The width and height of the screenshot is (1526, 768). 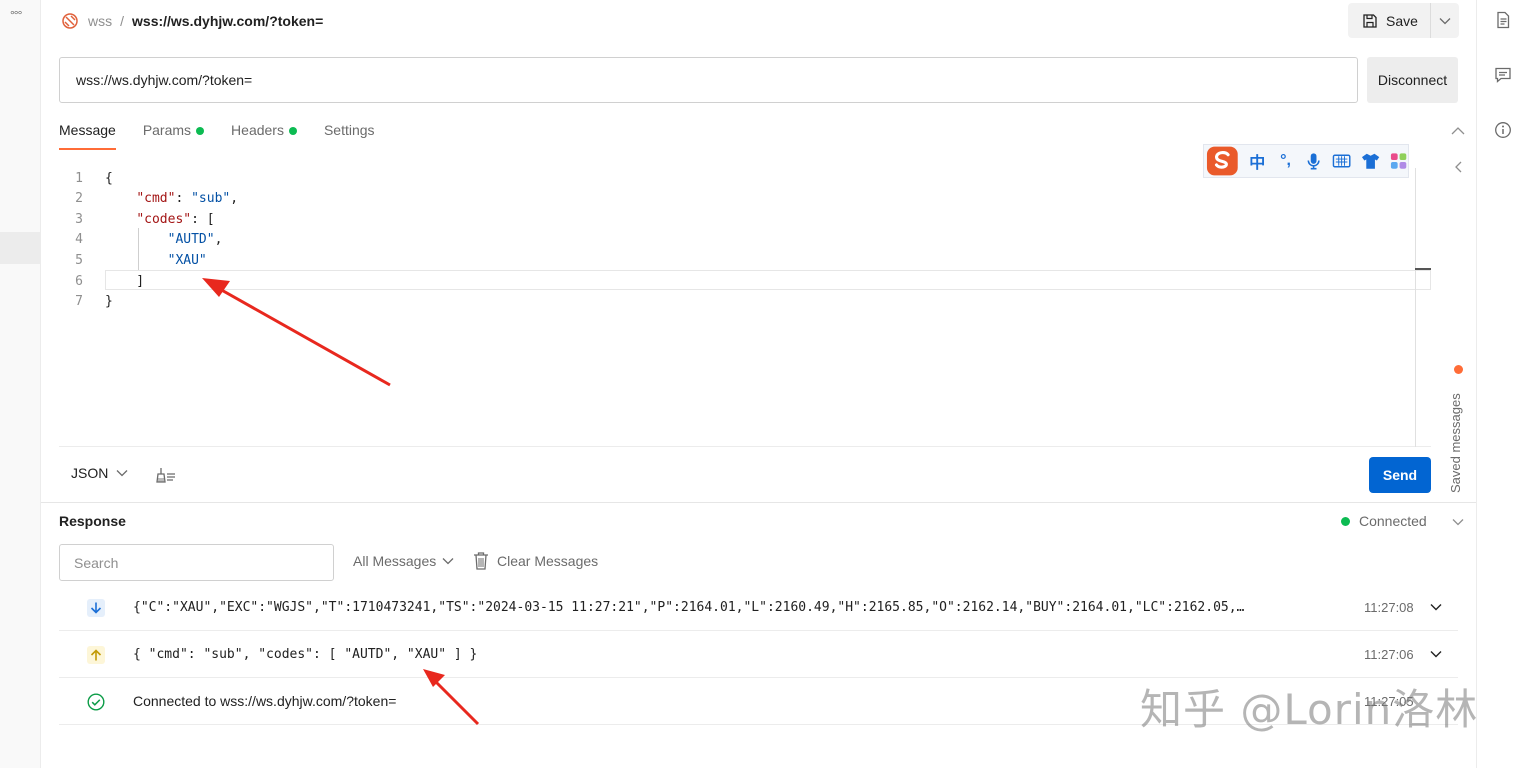 I want to click on request-tabs: Message Params Headers Settings, so click(x=217, y=135).